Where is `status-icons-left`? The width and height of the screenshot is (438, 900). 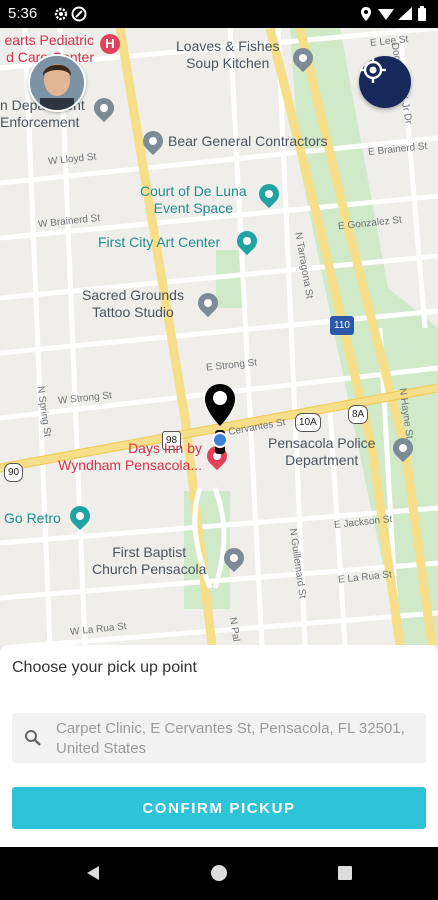 status-icons-left is located at coordinates (72, 16).